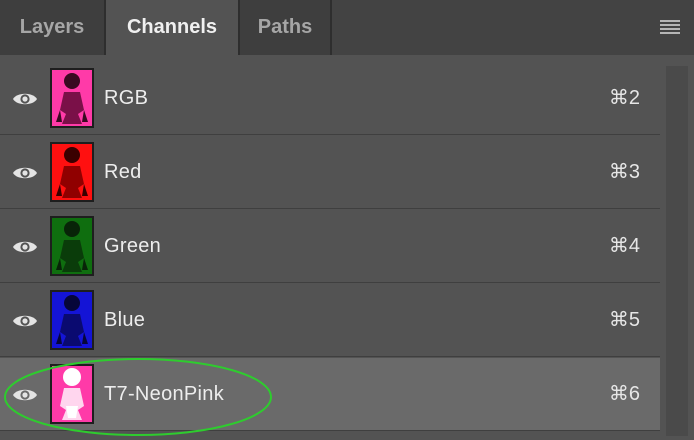 This screenshot has height=440, width=694. Describe the element at coordinates (126, 98) in the screenshot. I see `channel-name: RGB` at that location.